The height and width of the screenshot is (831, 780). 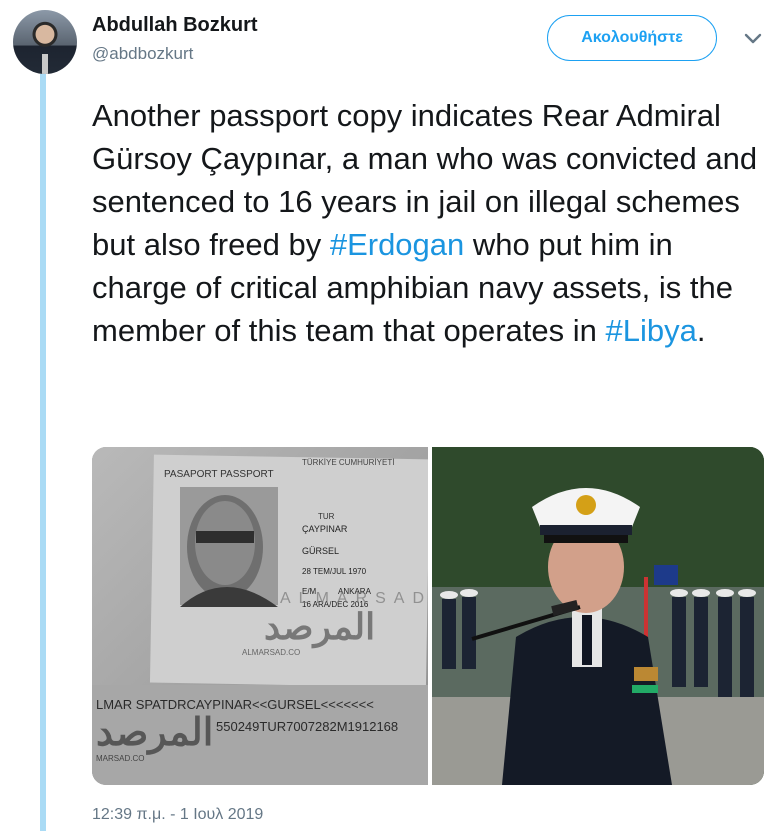 What do you see at coordinates (307, 726) in the screenshot?
I see `passport-mrz-line2: 550249TUR7007282M1912168` at bounding box center [307, 726].